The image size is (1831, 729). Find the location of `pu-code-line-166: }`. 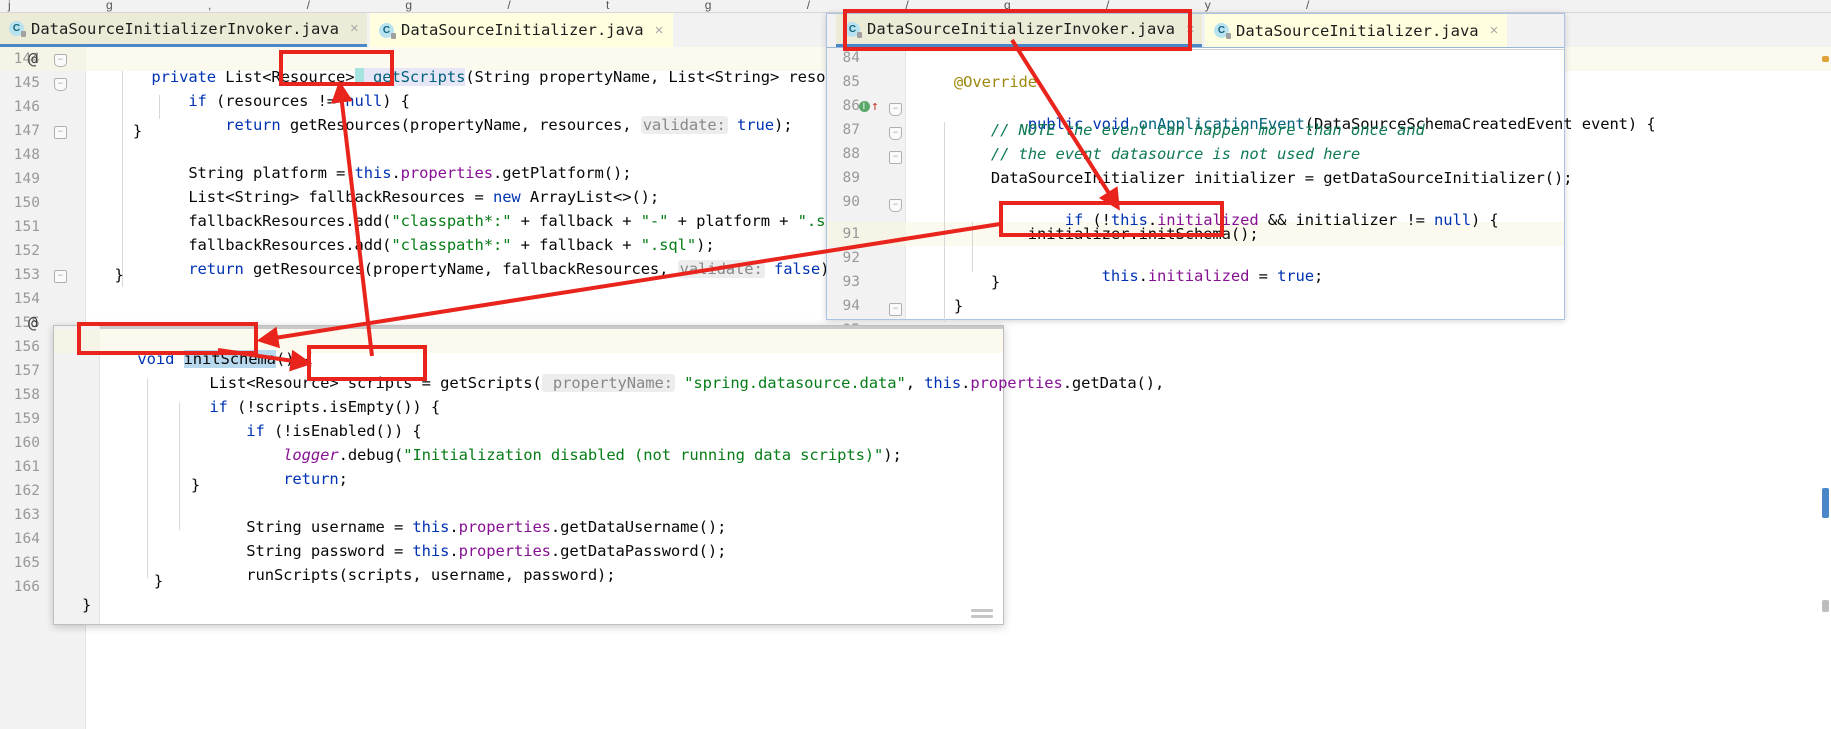

pu-code-line-166: } is located at coordinates (87, 605).